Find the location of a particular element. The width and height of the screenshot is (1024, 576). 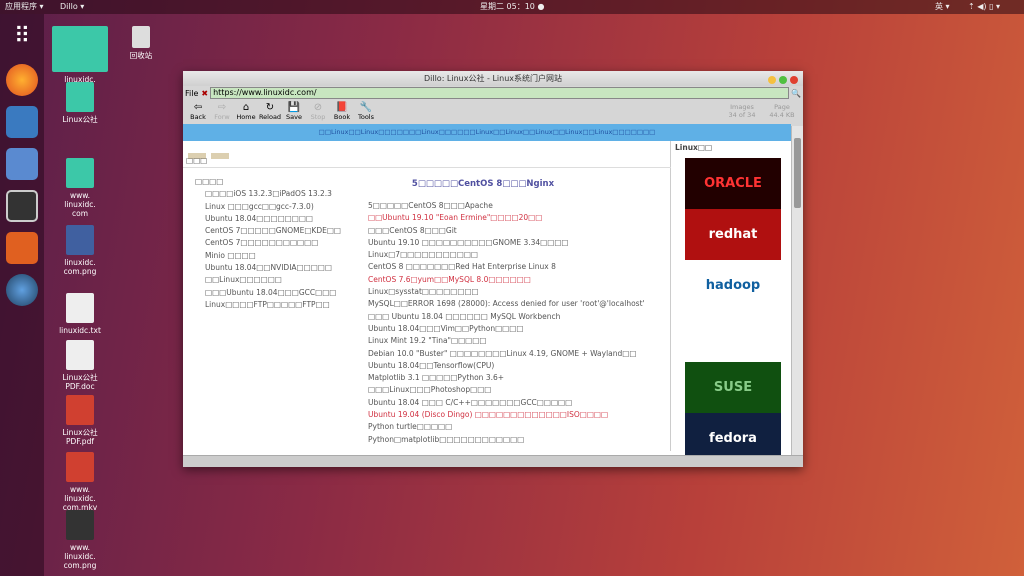

maximize-button is located at coordinates (783, 80).